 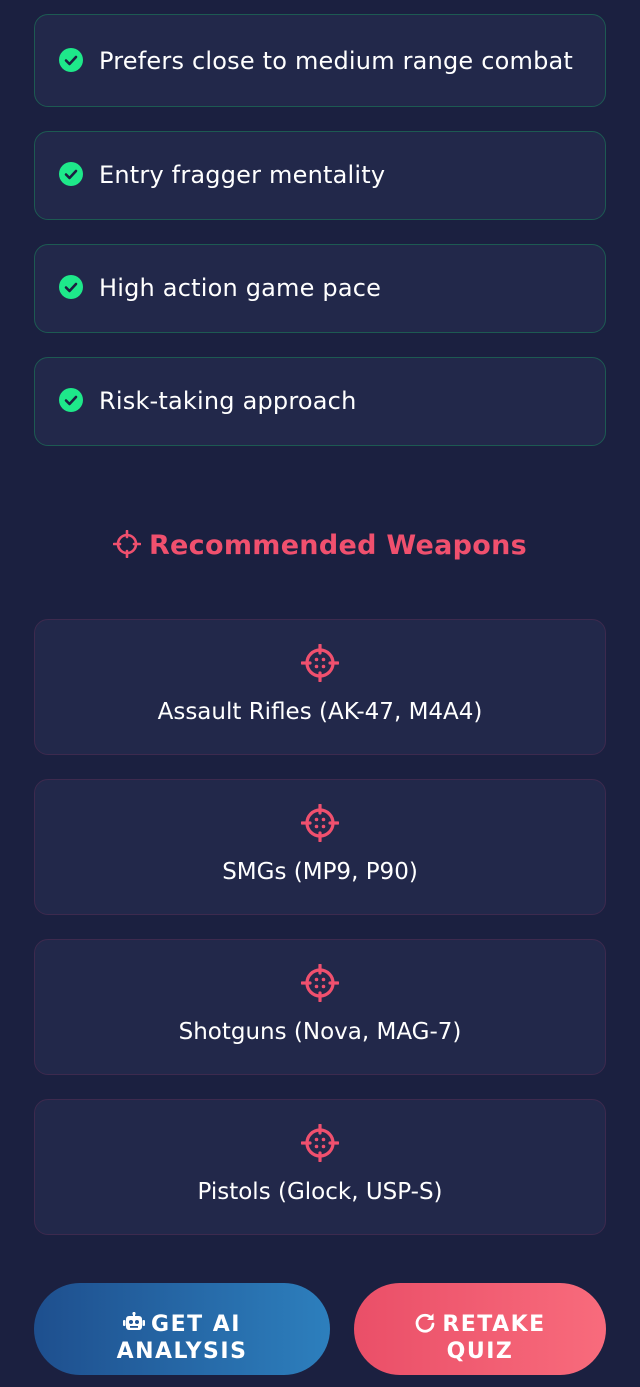 What do you see at coordinates (320, 1192) in the screenshot?
I see `weapon-label: Pistols (Glock, USP-S)` at bounding box center [320, 1192].